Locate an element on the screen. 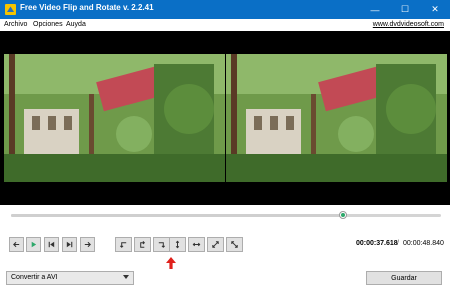  red-arrow-up-icon is located at coordinates (171, 263).